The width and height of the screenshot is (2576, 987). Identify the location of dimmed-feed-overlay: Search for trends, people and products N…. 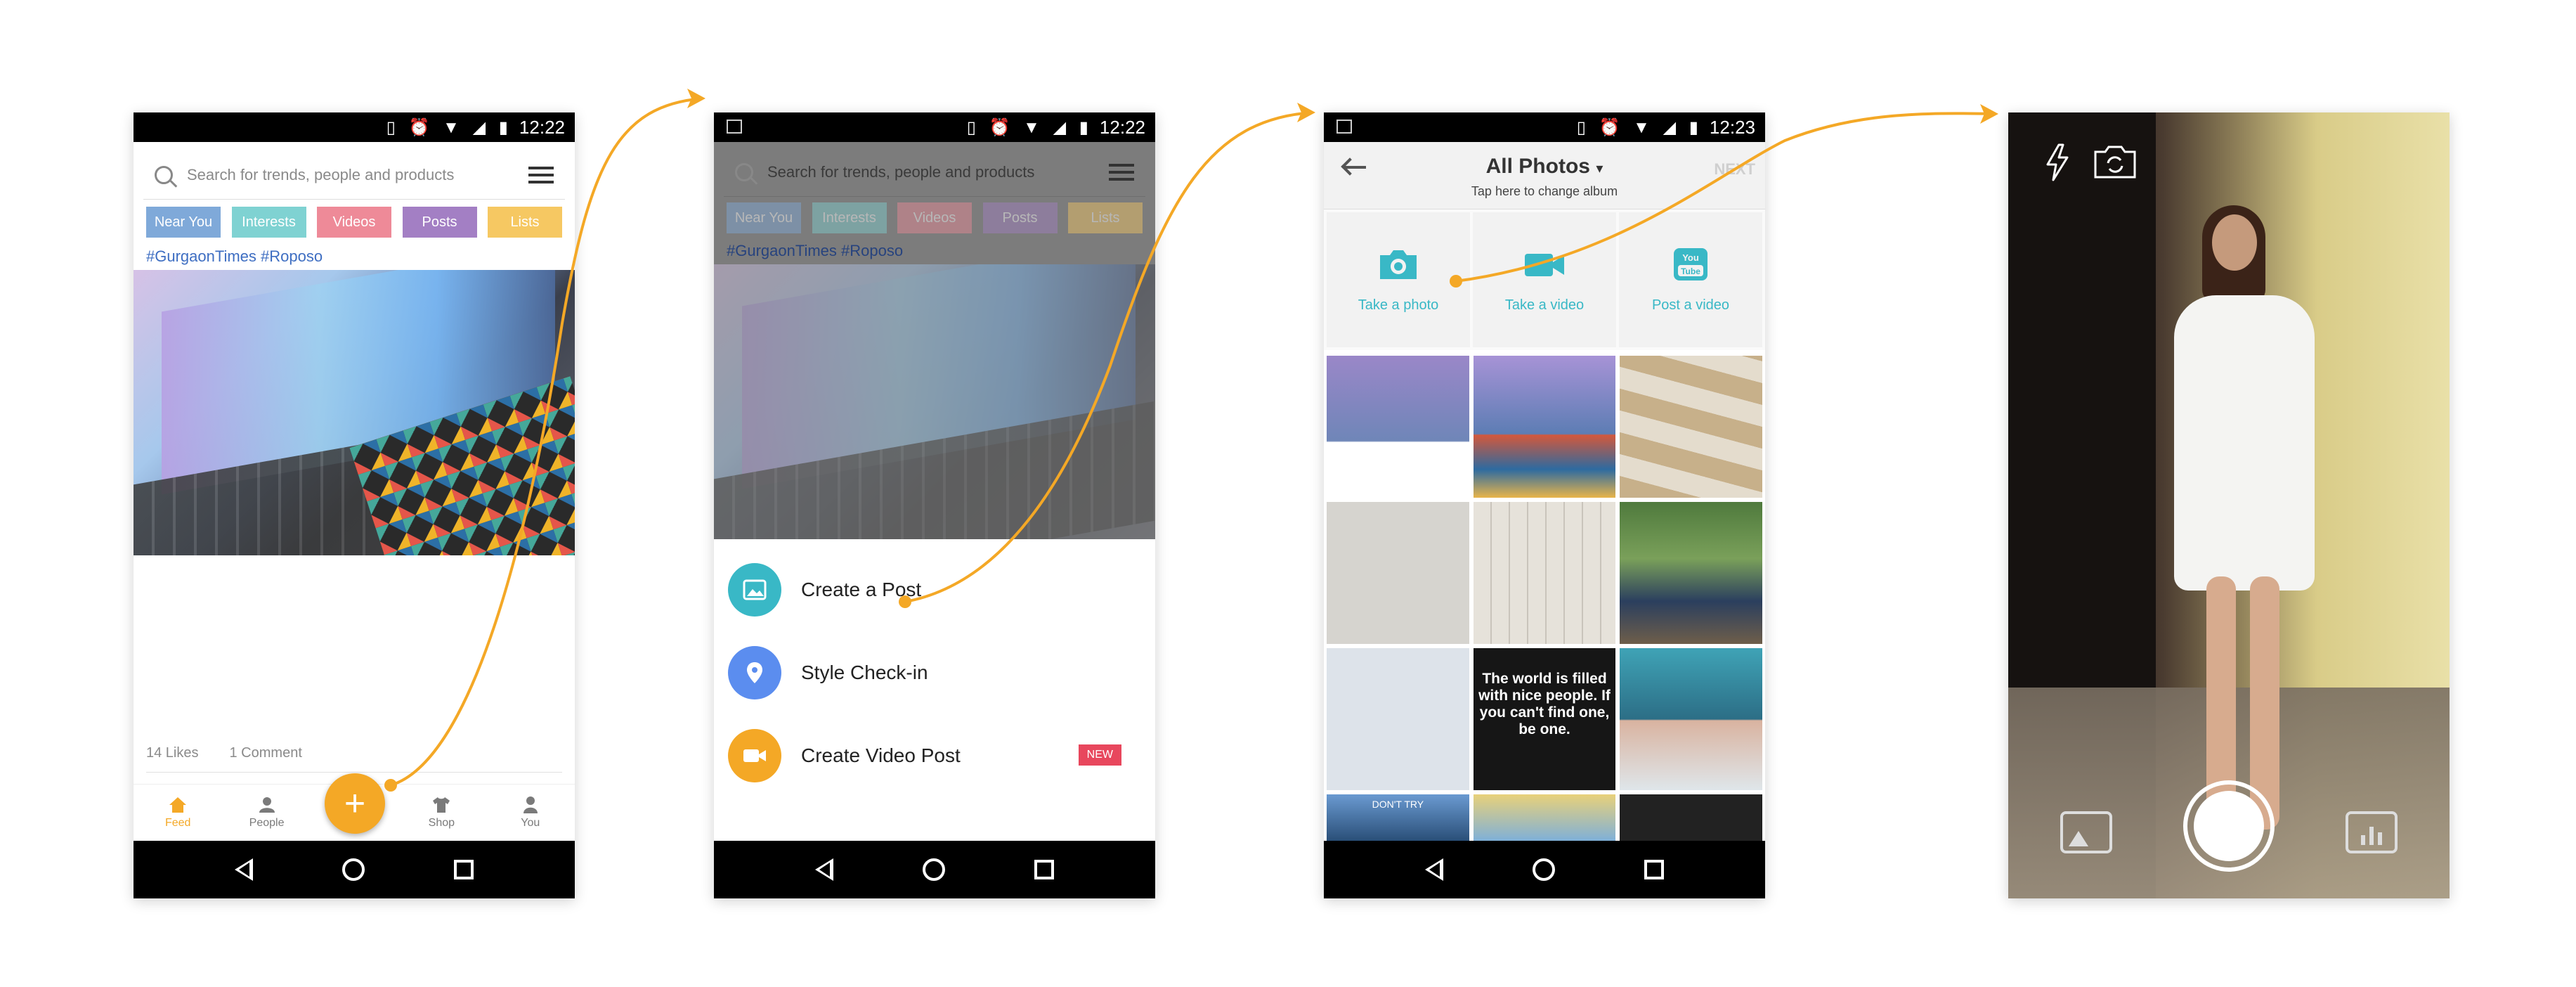
(934, 340).